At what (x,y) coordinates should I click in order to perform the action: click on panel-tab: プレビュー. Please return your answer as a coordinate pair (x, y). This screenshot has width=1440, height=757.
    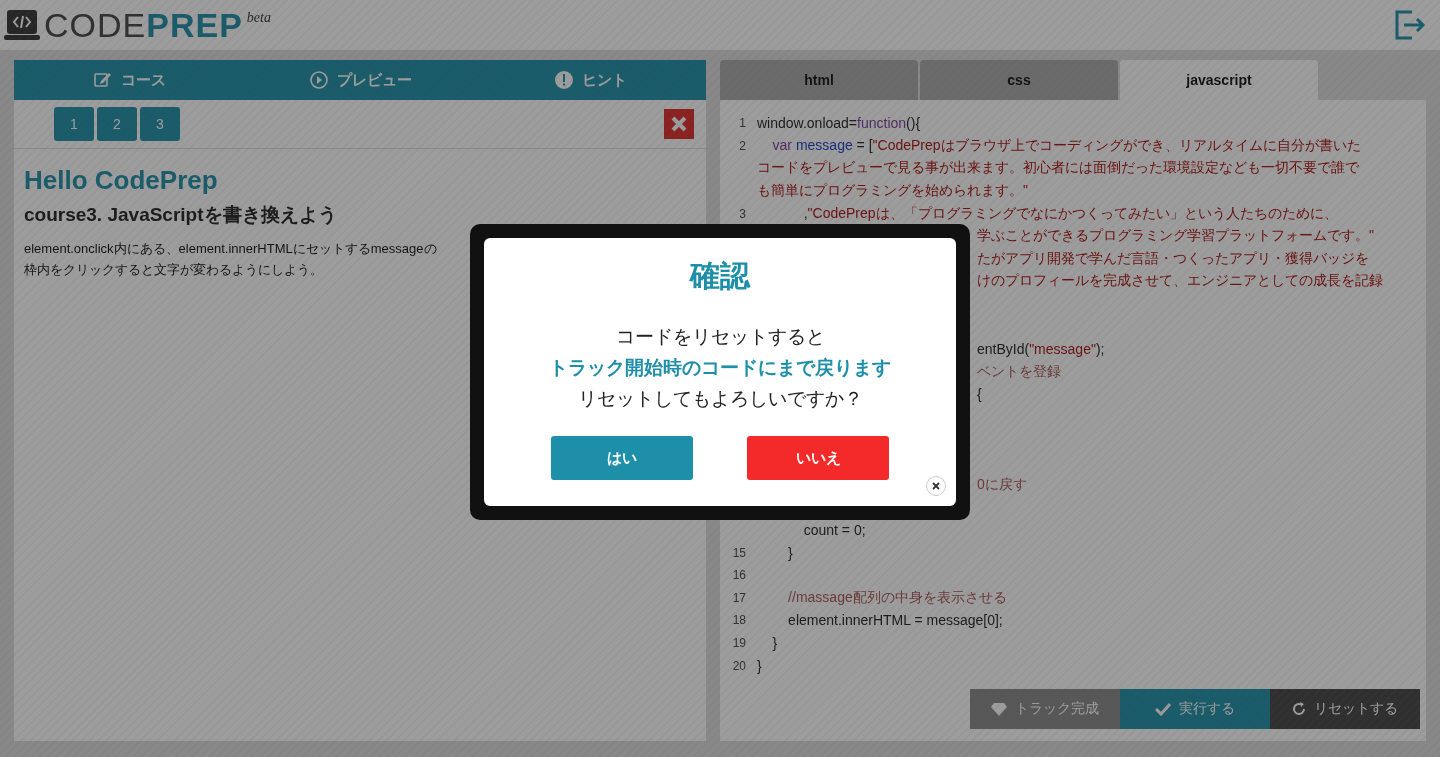
    Looking at the image, I should click on (360, 80).